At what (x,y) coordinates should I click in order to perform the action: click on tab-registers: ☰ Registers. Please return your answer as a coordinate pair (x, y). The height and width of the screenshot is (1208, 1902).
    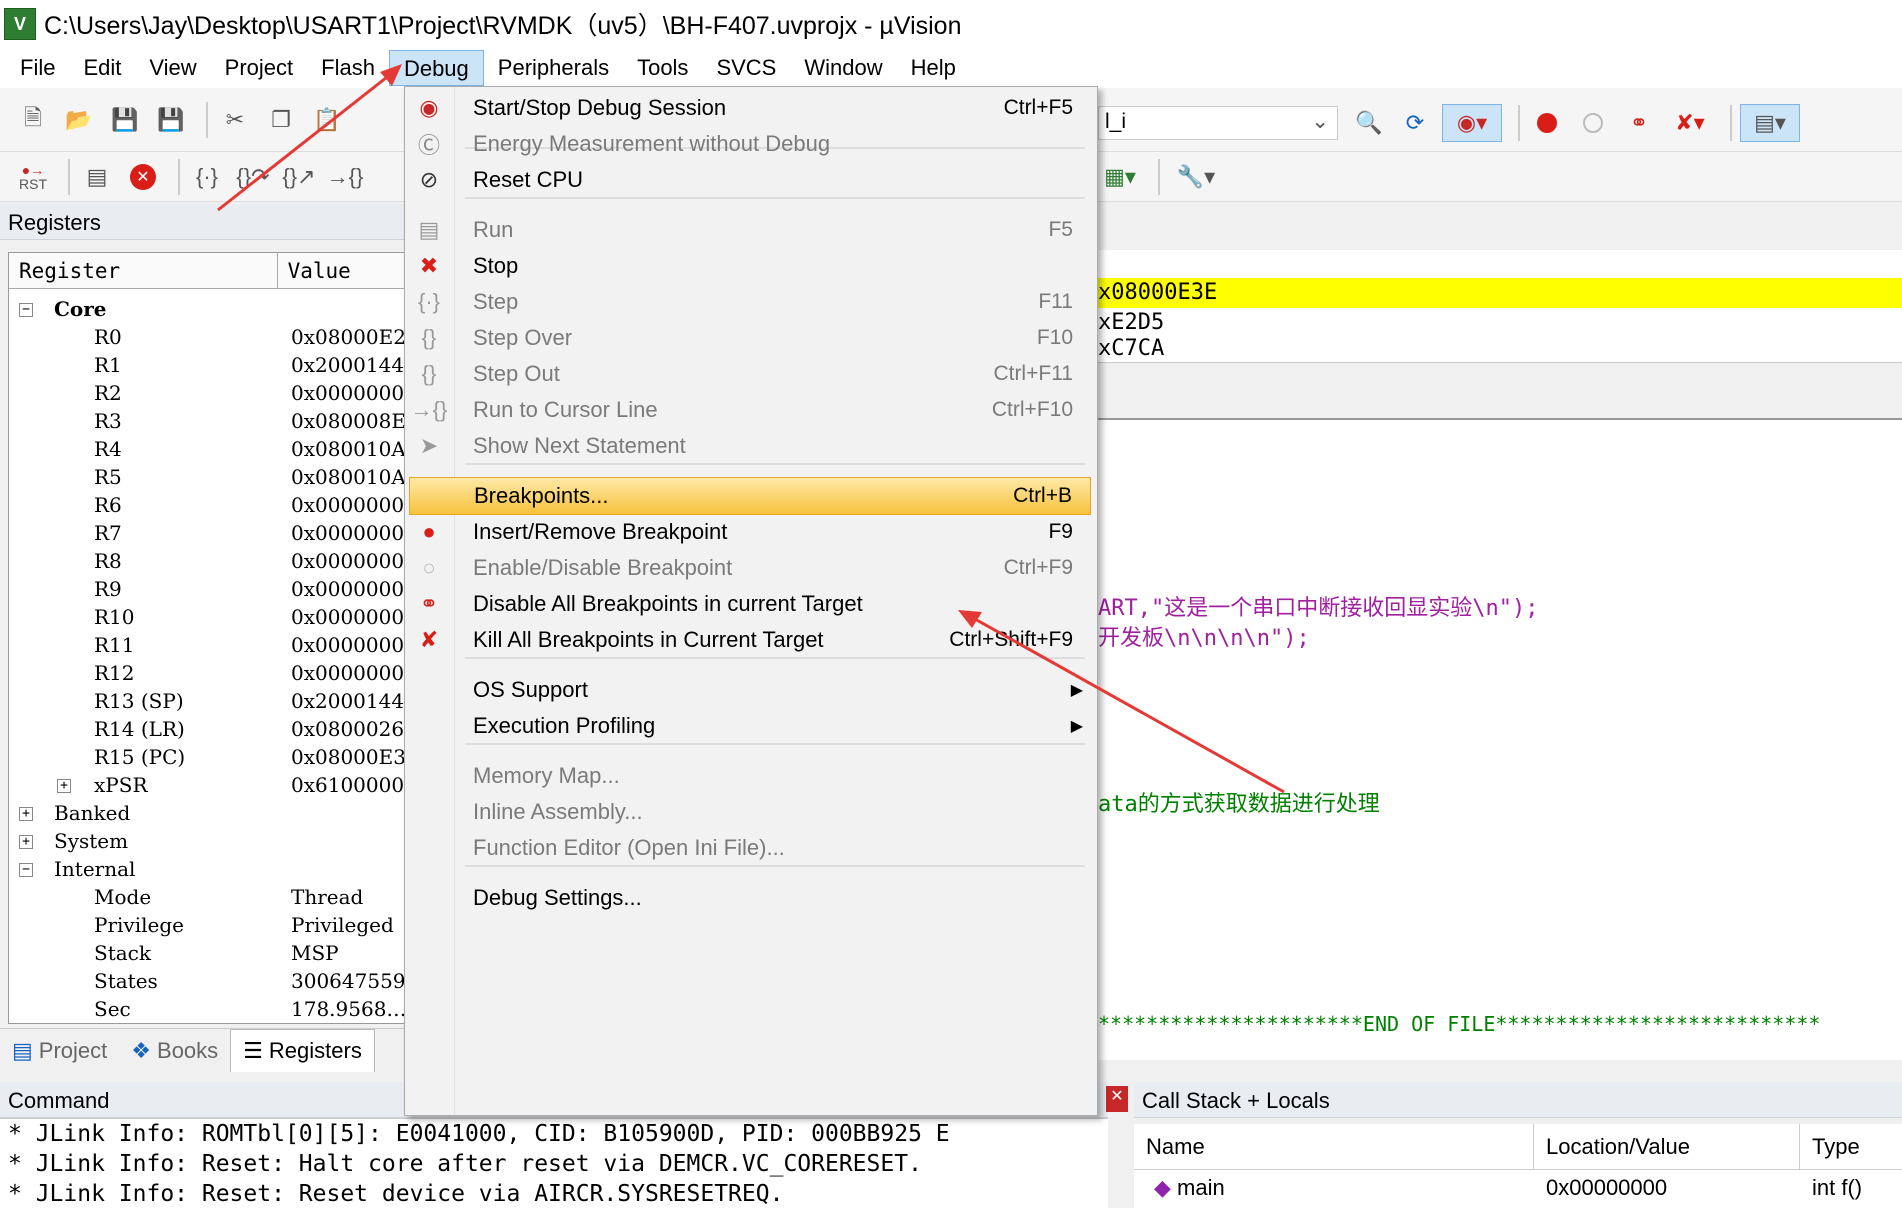
    Looking at the image, I should click on (302, 1050).